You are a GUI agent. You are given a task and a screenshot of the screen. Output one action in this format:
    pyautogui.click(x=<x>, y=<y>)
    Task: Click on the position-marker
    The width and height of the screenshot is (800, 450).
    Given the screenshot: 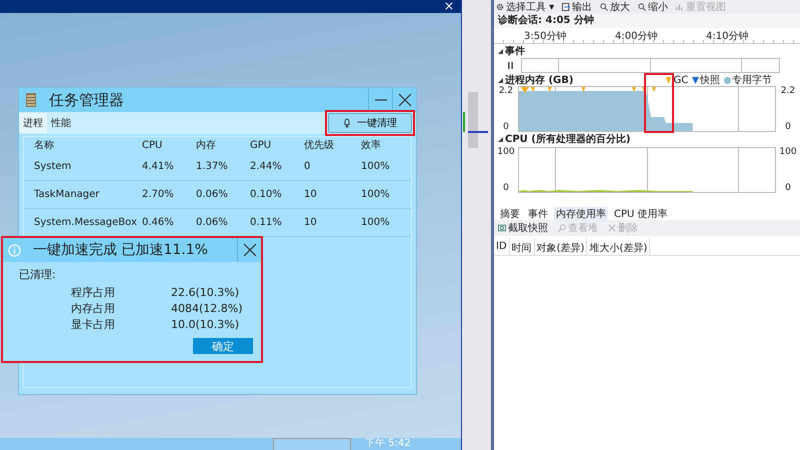 What is the action you would take?
    pyautogui.click(x=463, y=122)
    